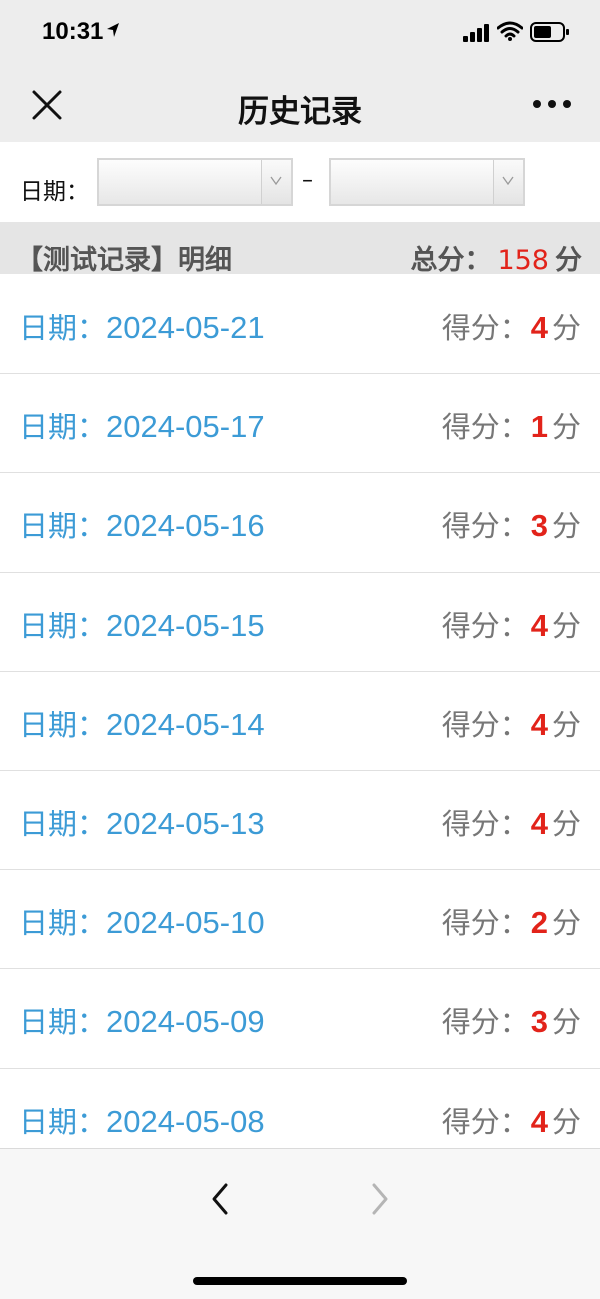  Describe the element at coordinates (496, 257) in the screenshot. I see `total-score: 总分： 158 分` at that location.